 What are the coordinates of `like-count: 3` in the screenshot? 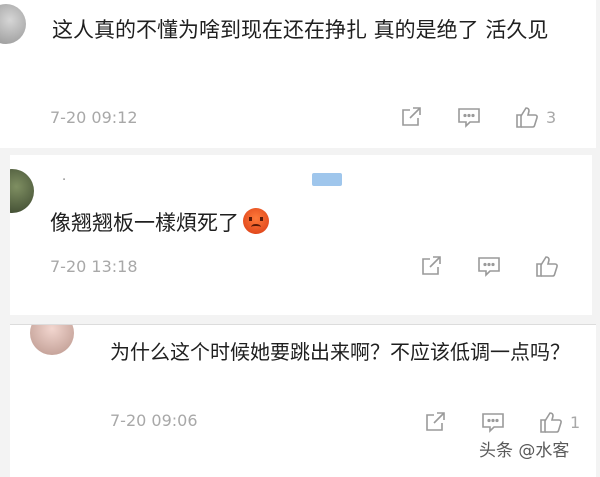 It's located at (551, 117).